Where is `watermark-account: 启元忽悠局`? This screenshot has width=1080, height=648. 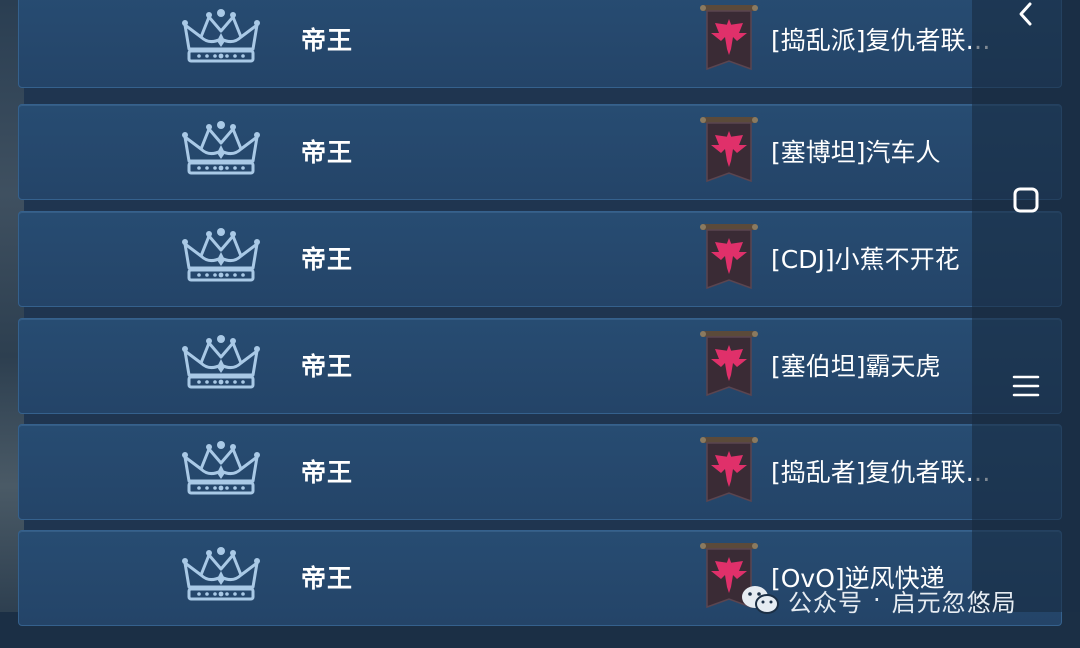
watermark-account: 启元忽悠局 is located at coordinates (954, 602).